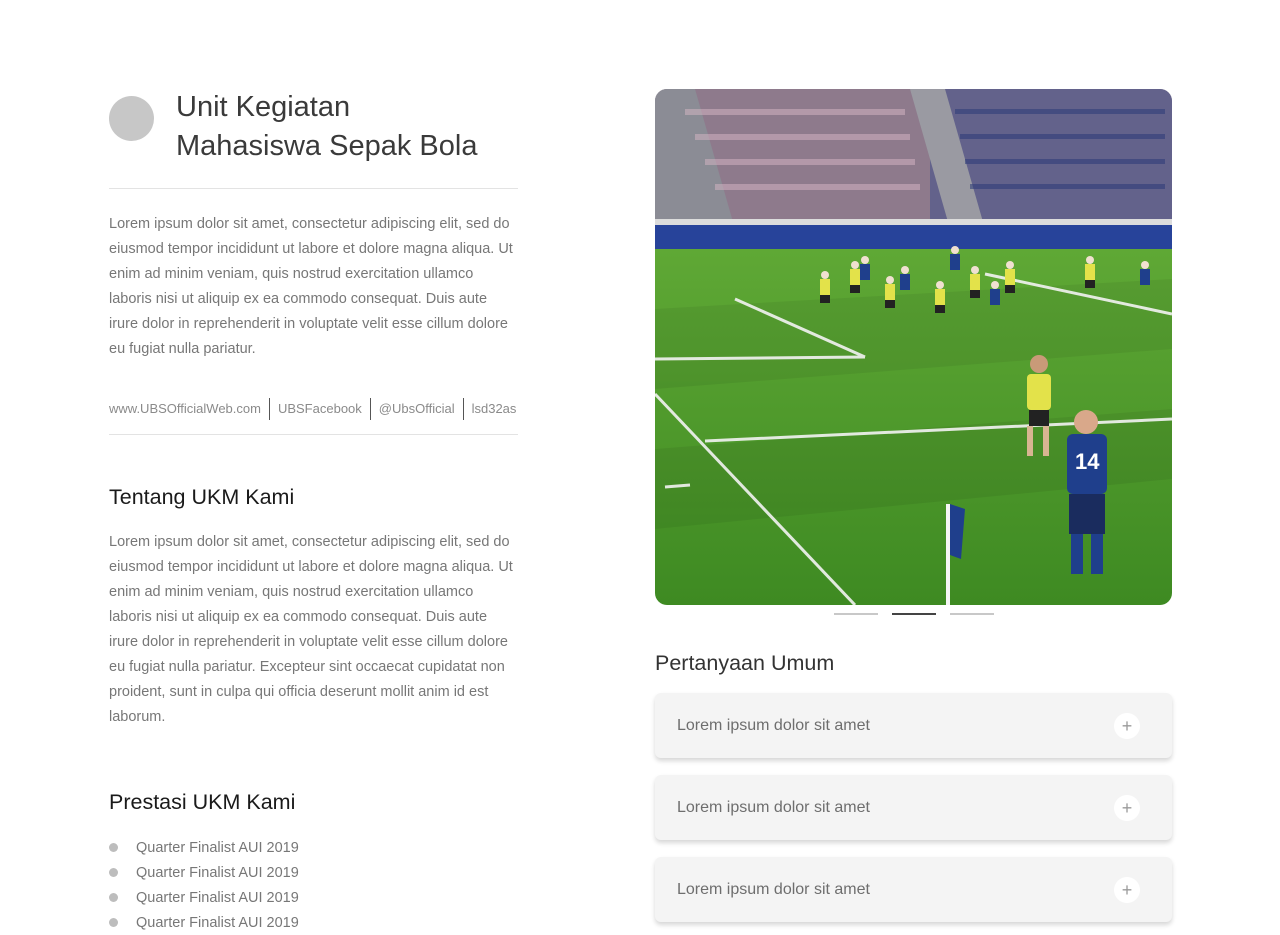  I want to click on carousel-dot-active, so click(913, 614).